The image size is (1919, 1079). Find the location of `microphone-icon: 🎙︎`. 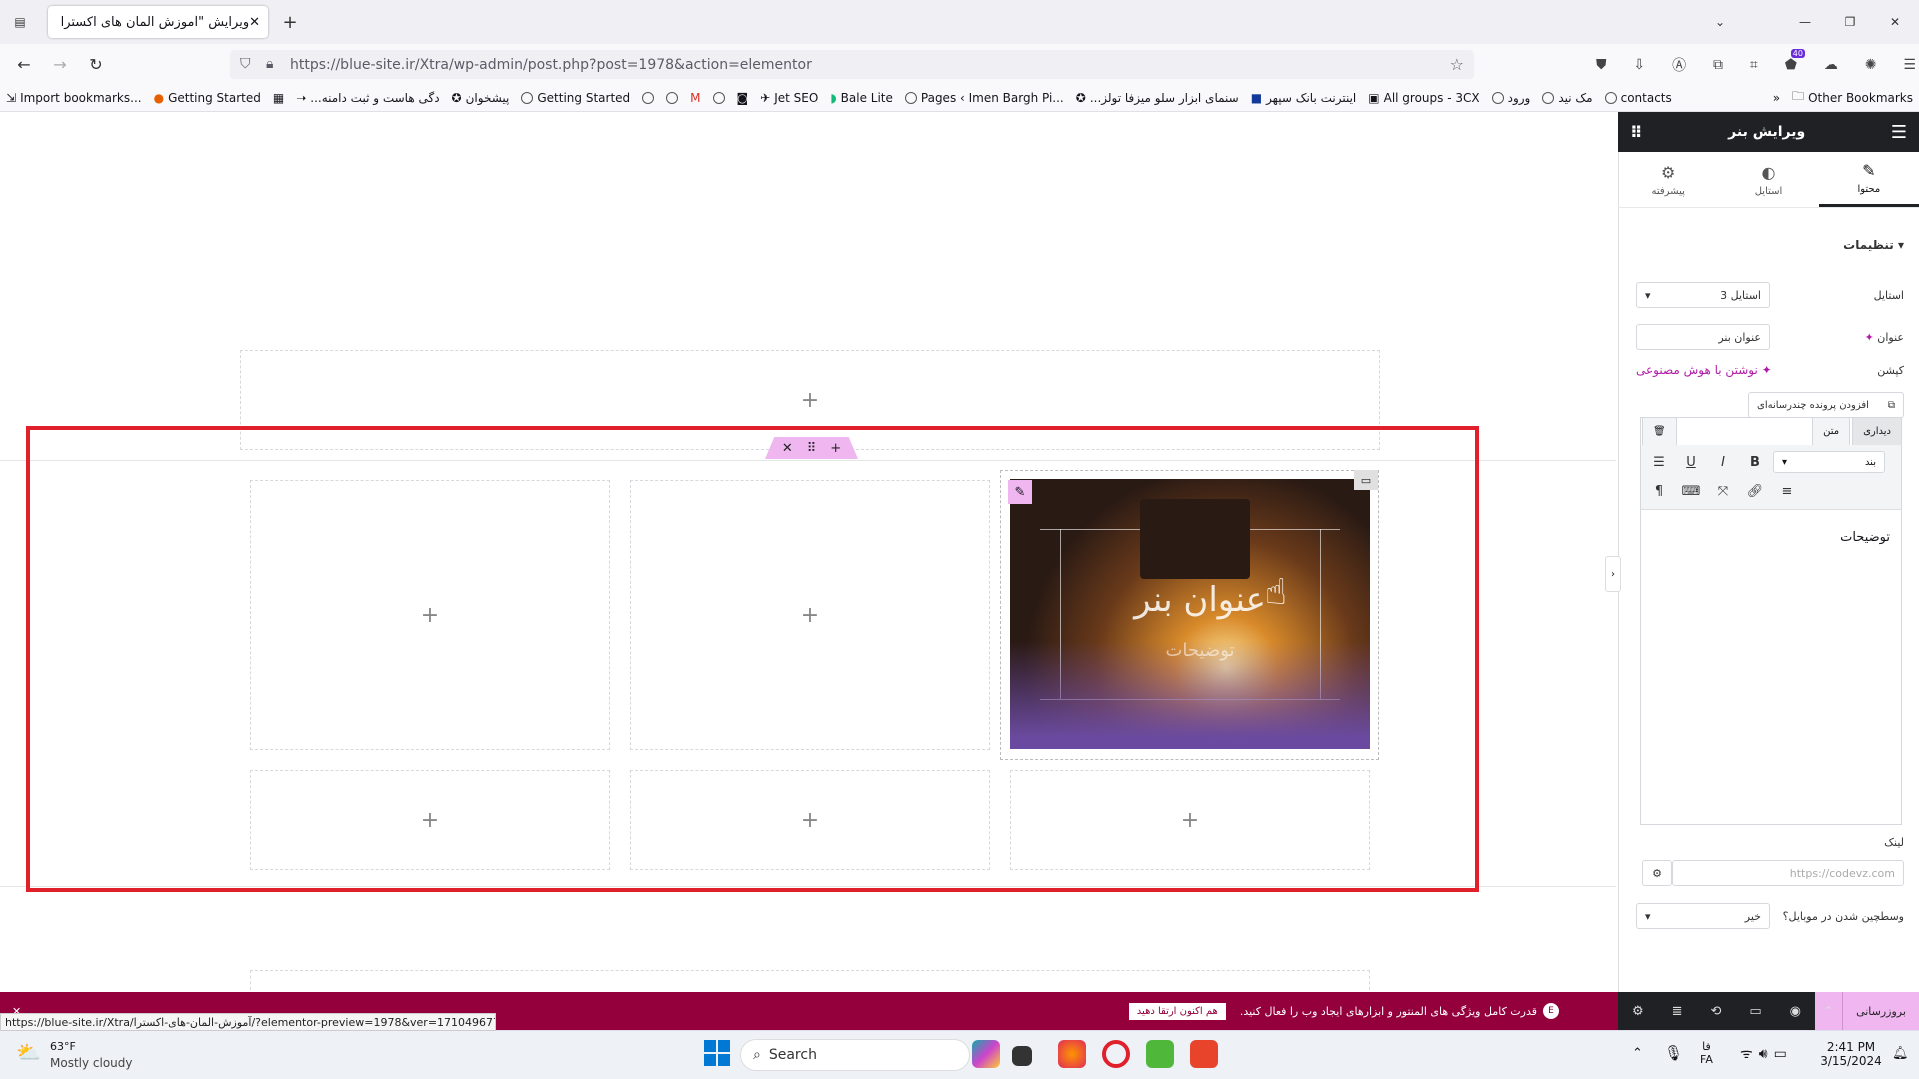

microphone-icon: 🎙︎ is located at coordinates (1673, 1053).